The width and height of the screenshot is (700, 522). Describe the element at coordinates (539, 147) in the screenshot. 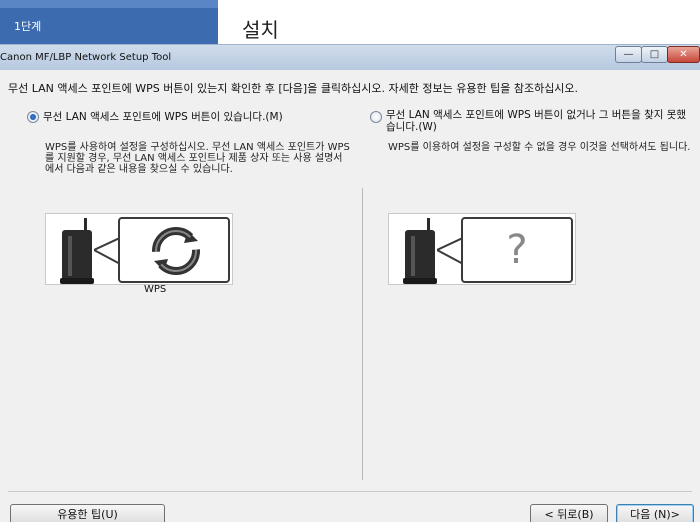

I see `wps-unavailable-description: WPS를 이용하여 설정을 구성할 수 없을 경우 이것을 선택하셔도 됩니다.` at that location.